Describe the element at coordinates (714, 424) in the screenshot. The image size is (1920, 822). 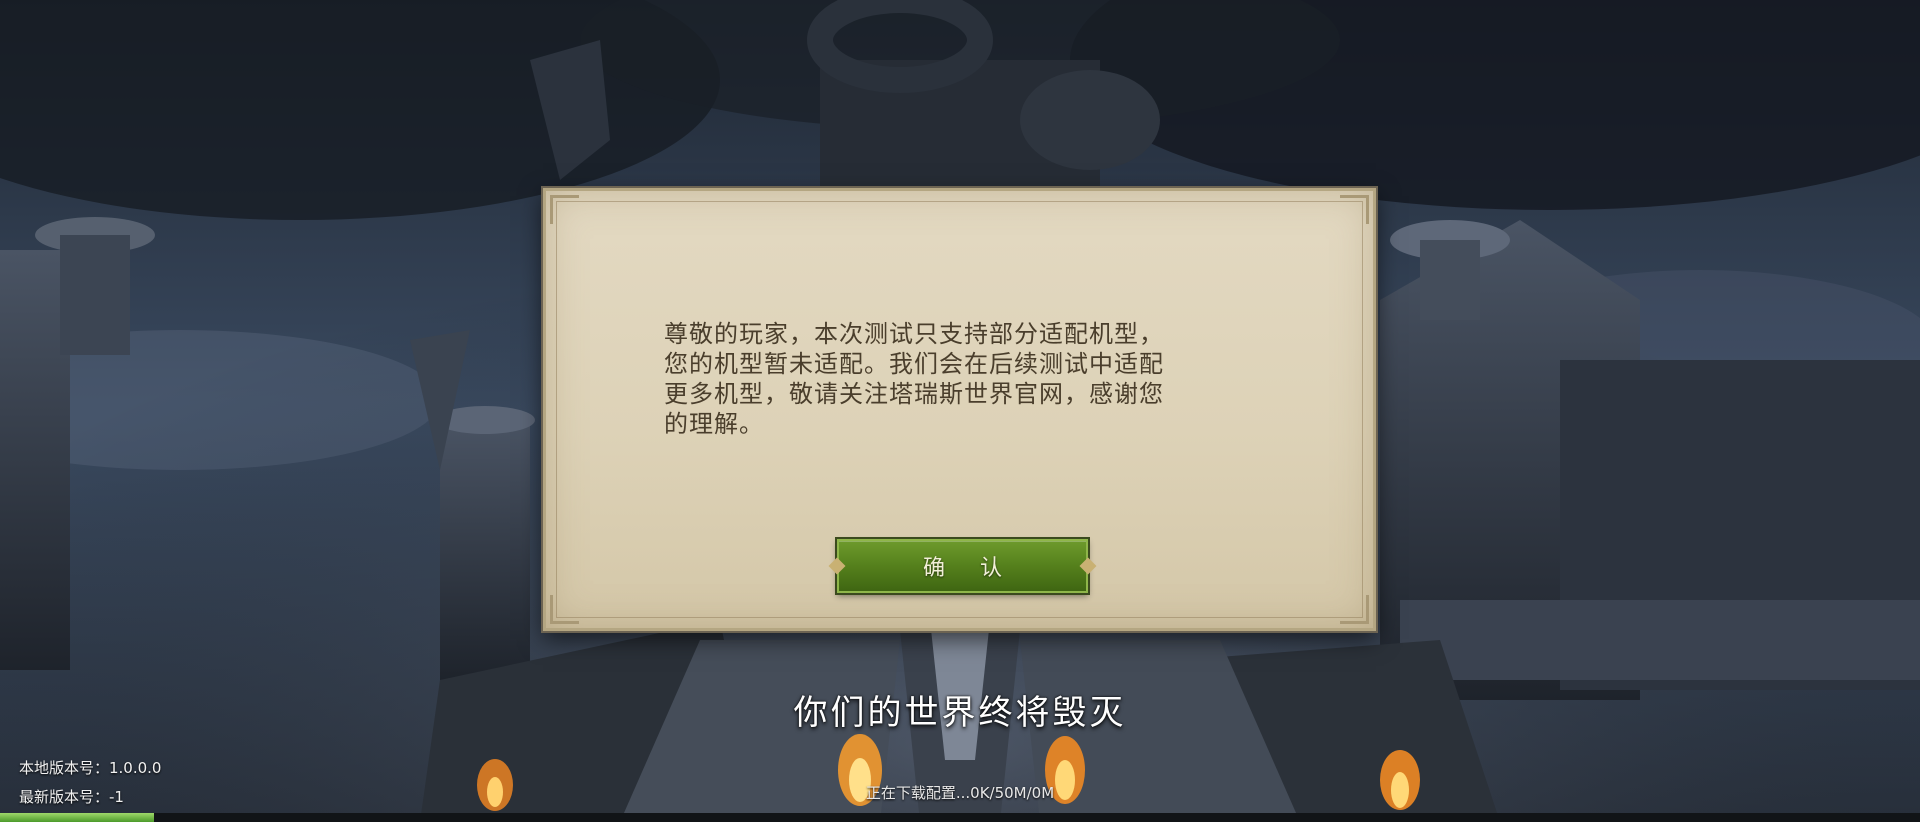
I see `dialog-message-line: 的理解。` at that location.